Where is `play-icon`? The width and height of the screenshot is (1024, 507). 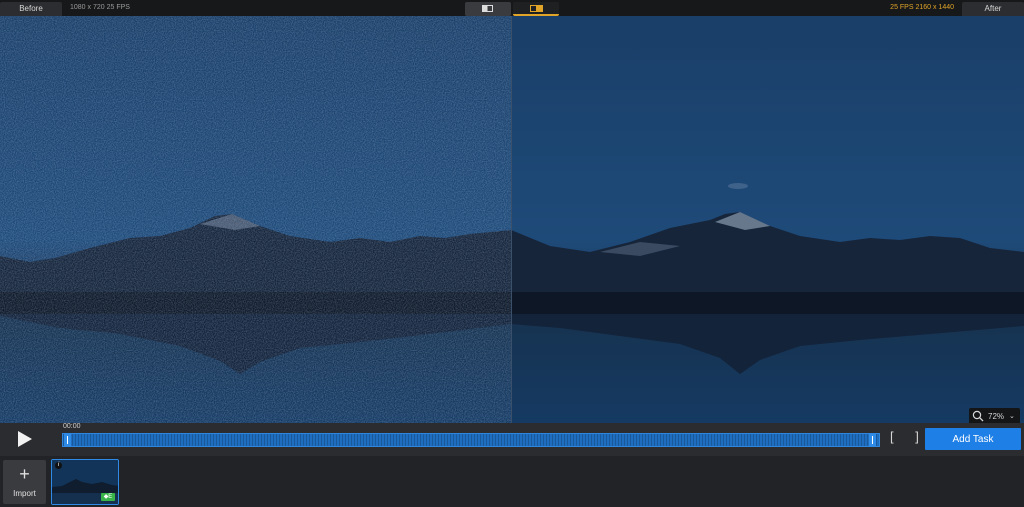 play-icon is located at coordinates (25, 439).